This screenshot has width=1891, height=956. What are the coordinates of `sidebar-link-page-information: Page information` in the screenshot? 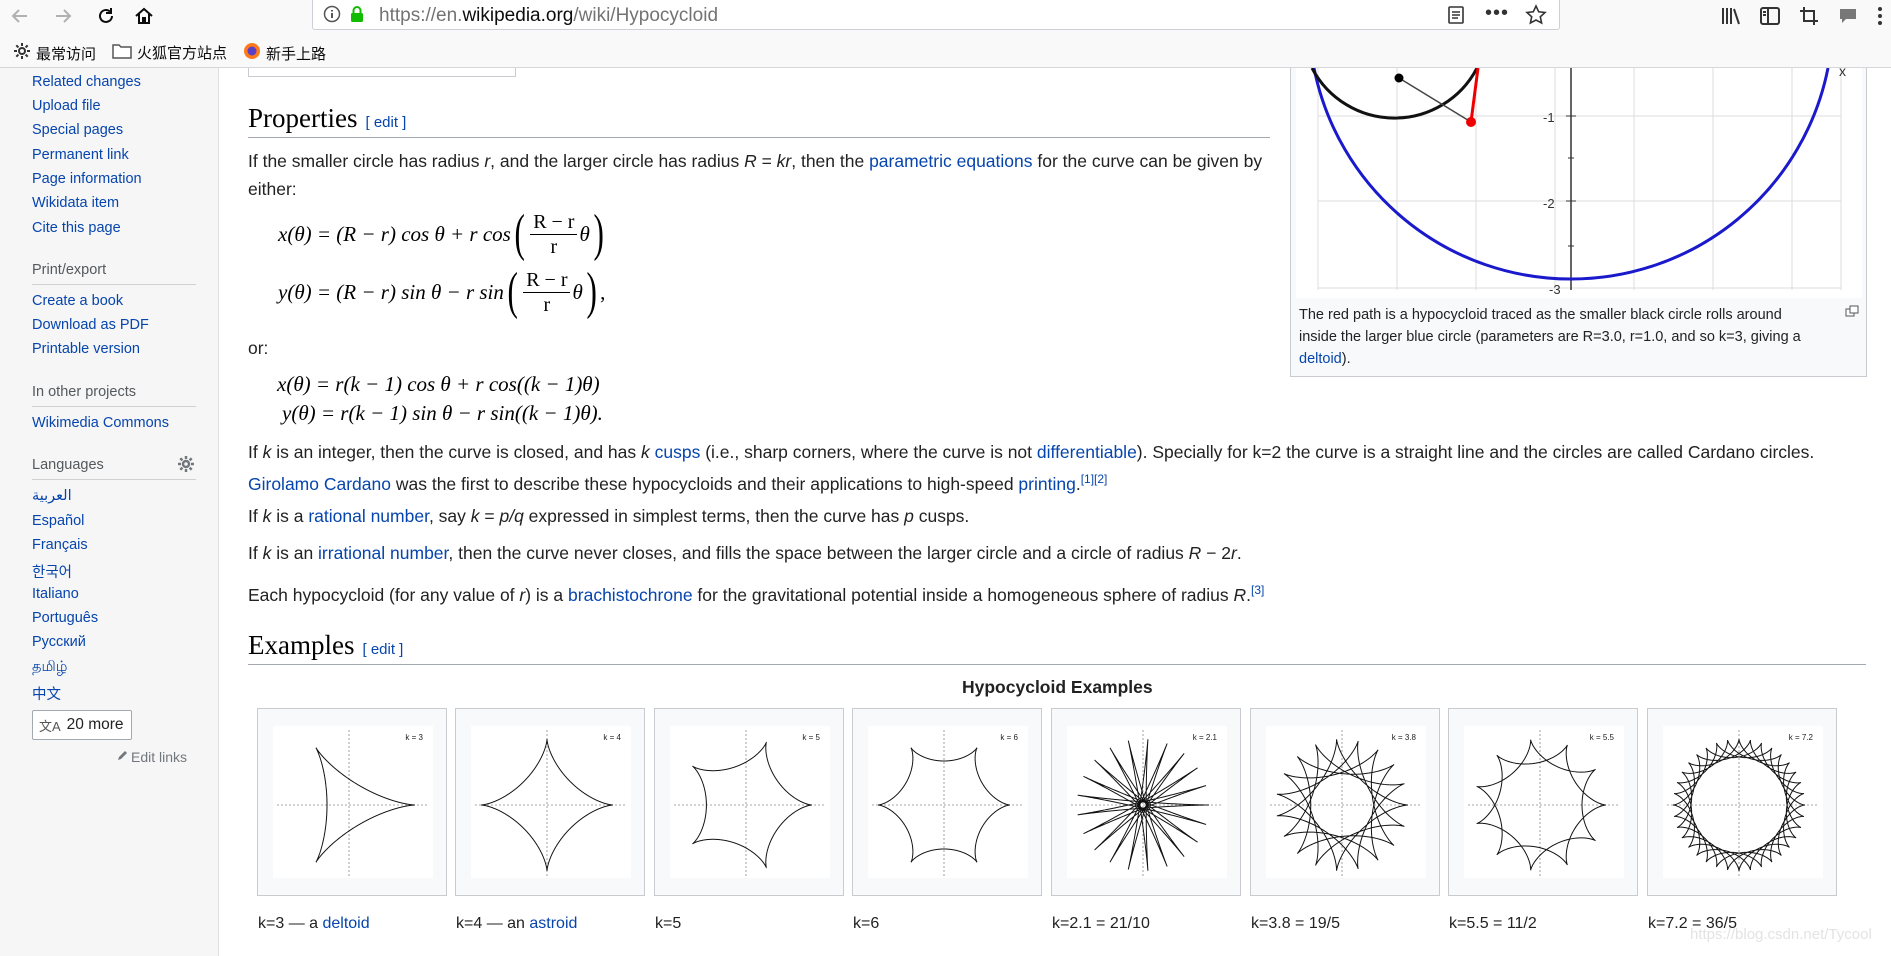 It's located at (87, 179).